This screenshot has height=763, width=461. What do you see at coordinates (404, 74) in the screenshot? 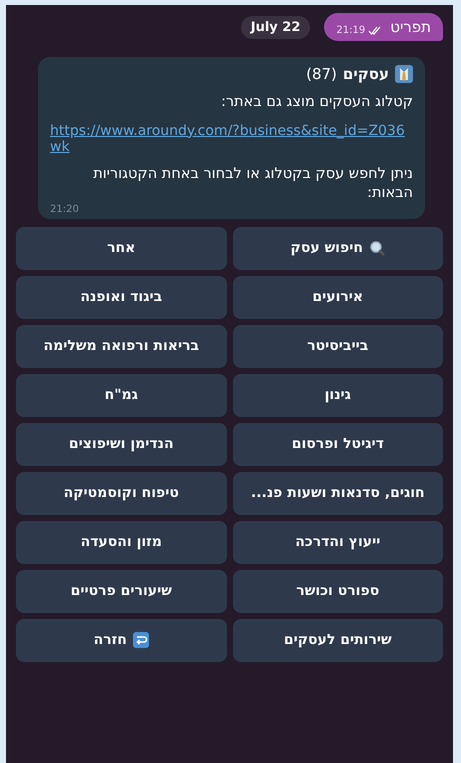
I see `business-suit-icon` at bounding box center [404, 74].